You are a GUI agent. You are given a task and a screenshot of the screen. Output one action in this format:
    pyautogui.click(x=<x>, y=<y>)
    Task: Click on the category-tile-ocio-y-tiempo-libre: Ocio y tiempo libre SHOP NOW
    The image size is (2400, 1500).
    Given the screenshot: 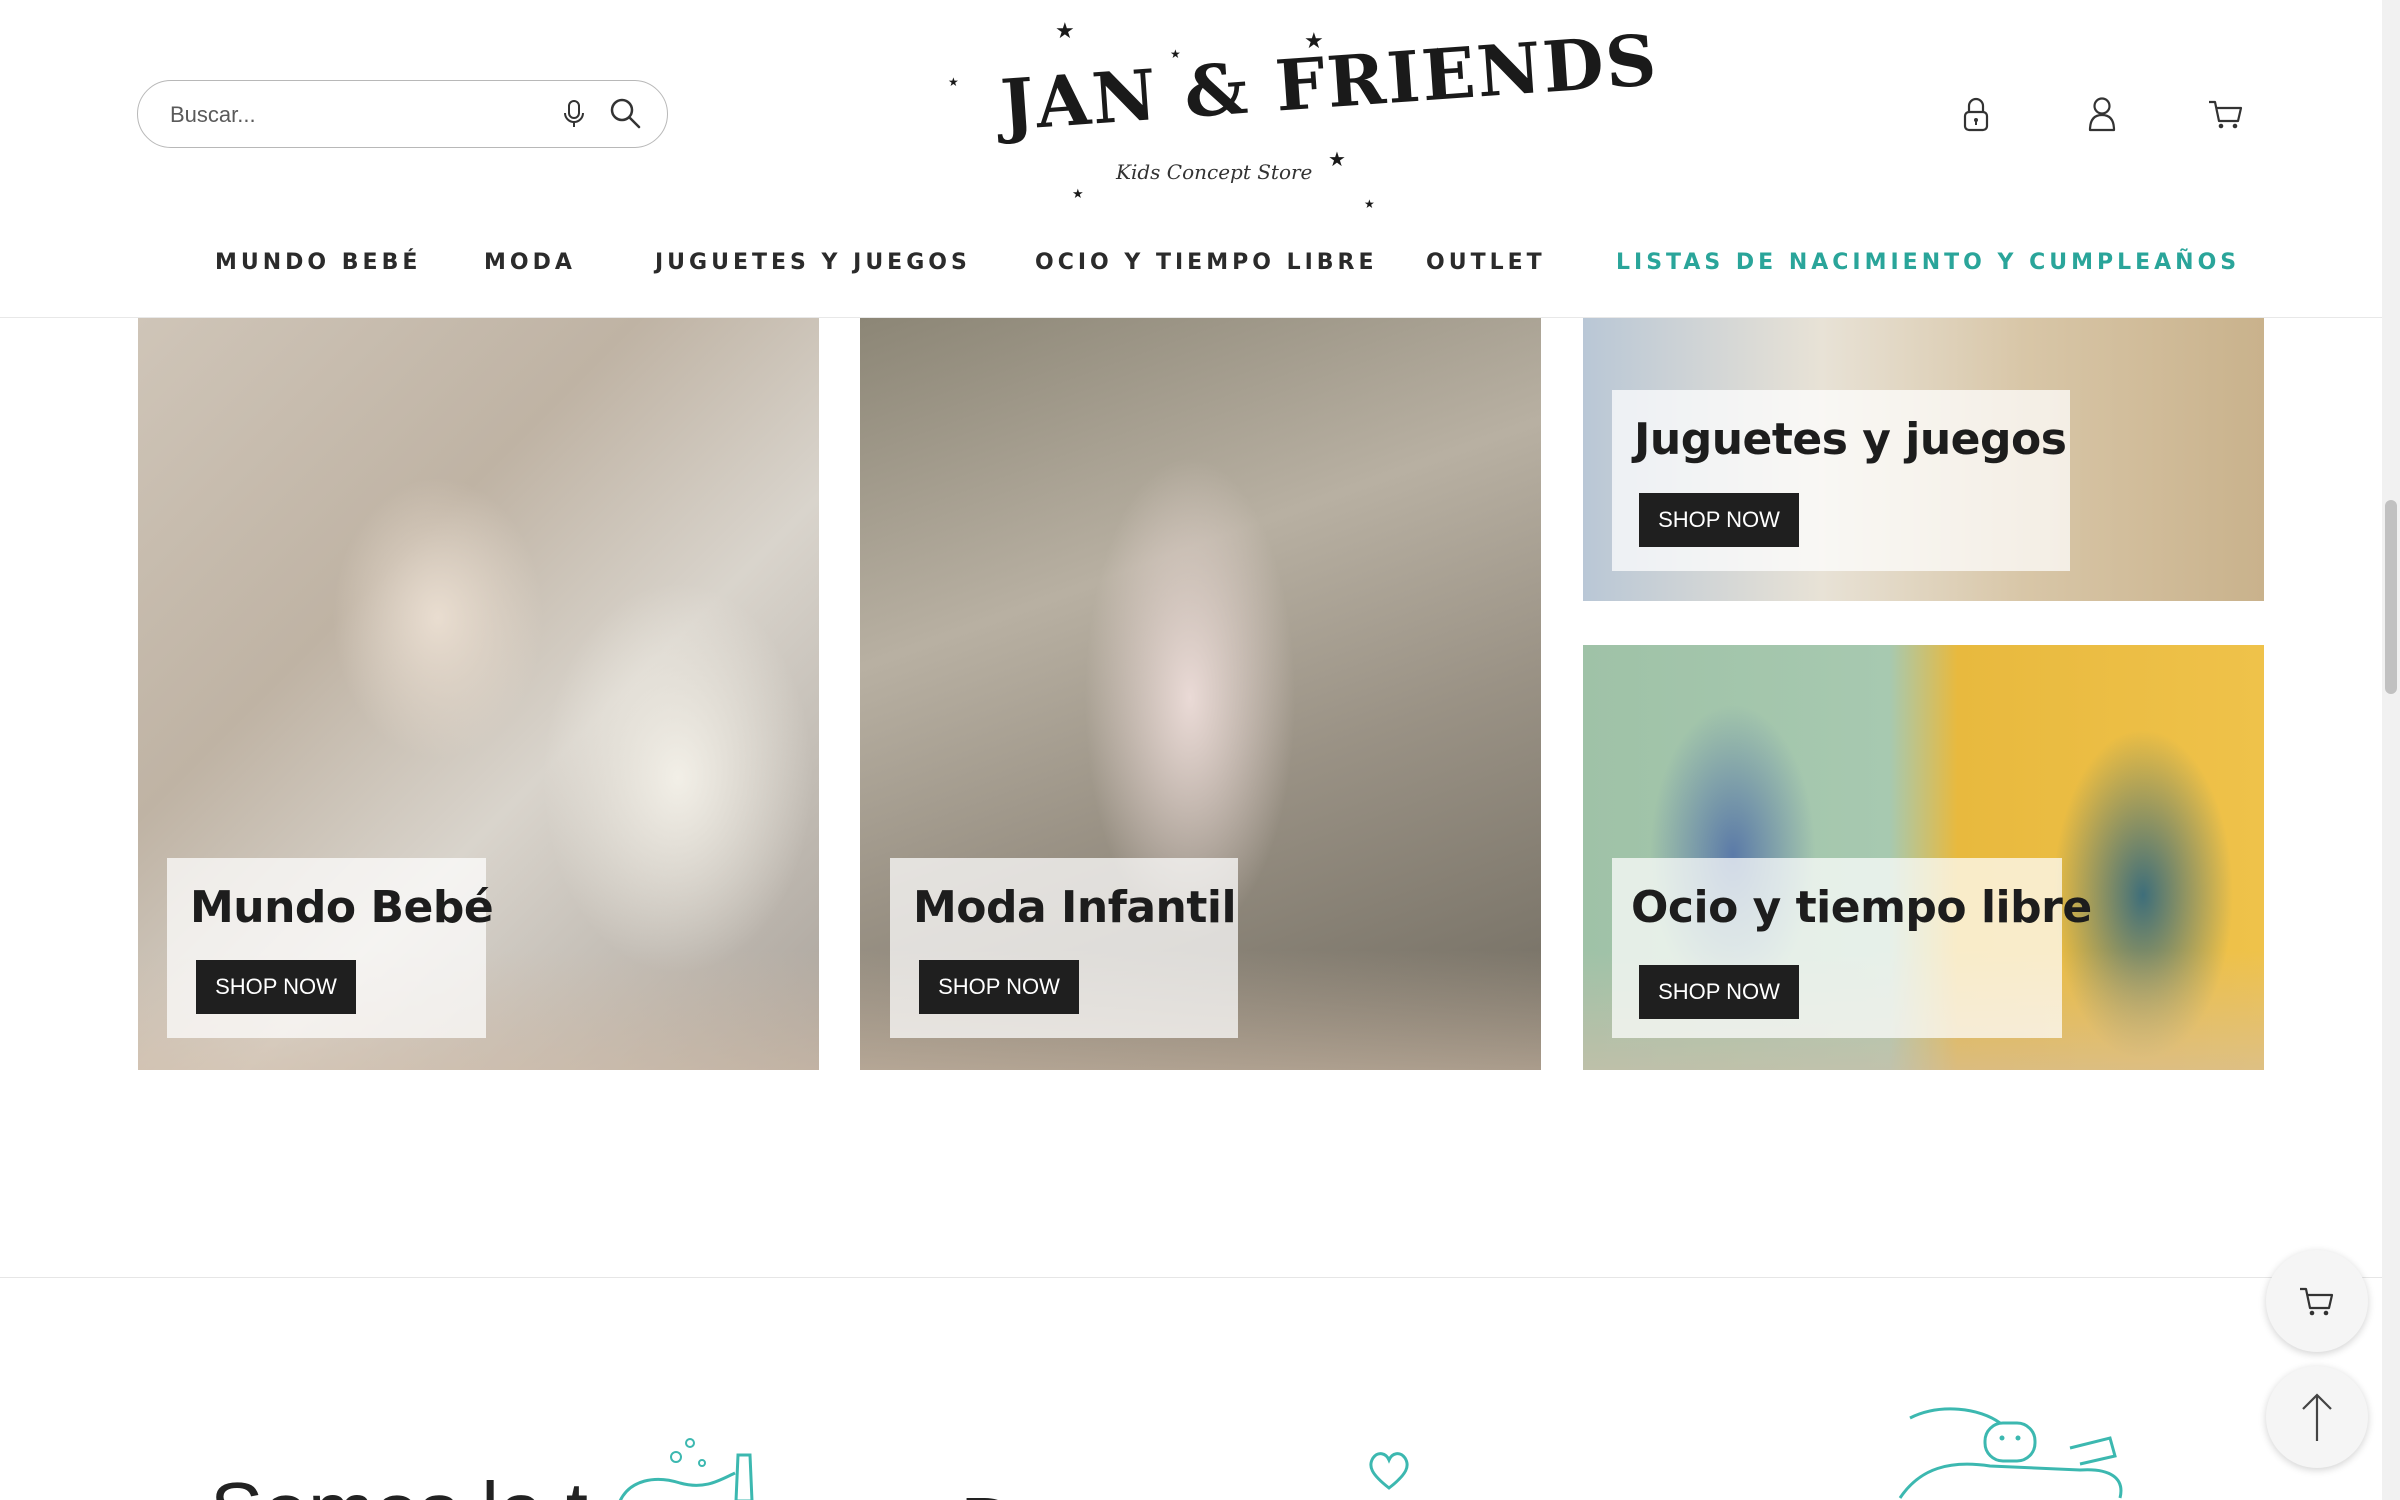 What is the action you would take?
    pyautogui.click(x=1923, y=857)
    